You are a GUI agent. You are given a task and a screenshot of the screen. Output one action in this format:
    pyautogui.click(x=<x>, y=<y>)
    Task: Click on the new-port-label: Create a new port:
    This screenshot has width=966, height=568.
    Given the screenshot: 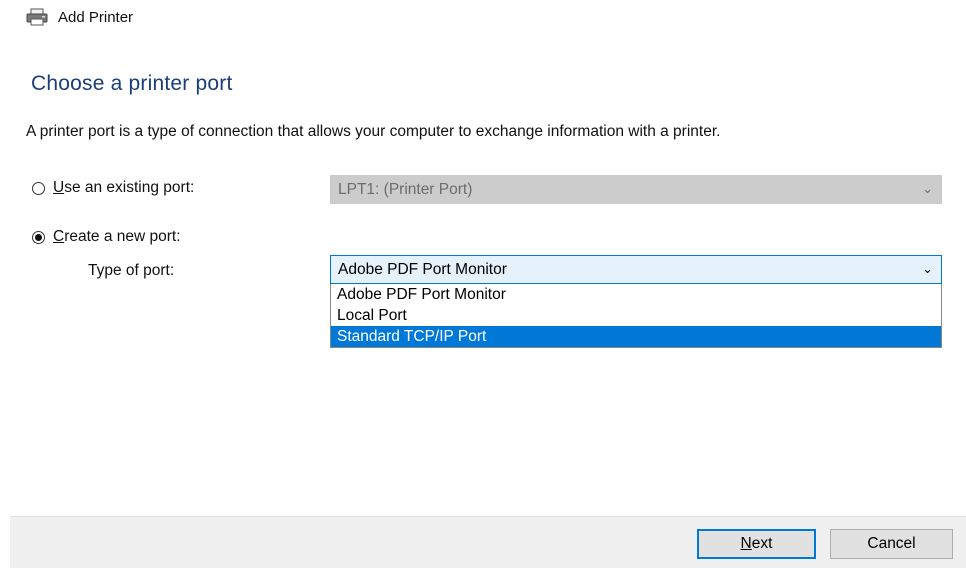 What is the action you would take?
    pyautogui.click(x=117, y=236)
    